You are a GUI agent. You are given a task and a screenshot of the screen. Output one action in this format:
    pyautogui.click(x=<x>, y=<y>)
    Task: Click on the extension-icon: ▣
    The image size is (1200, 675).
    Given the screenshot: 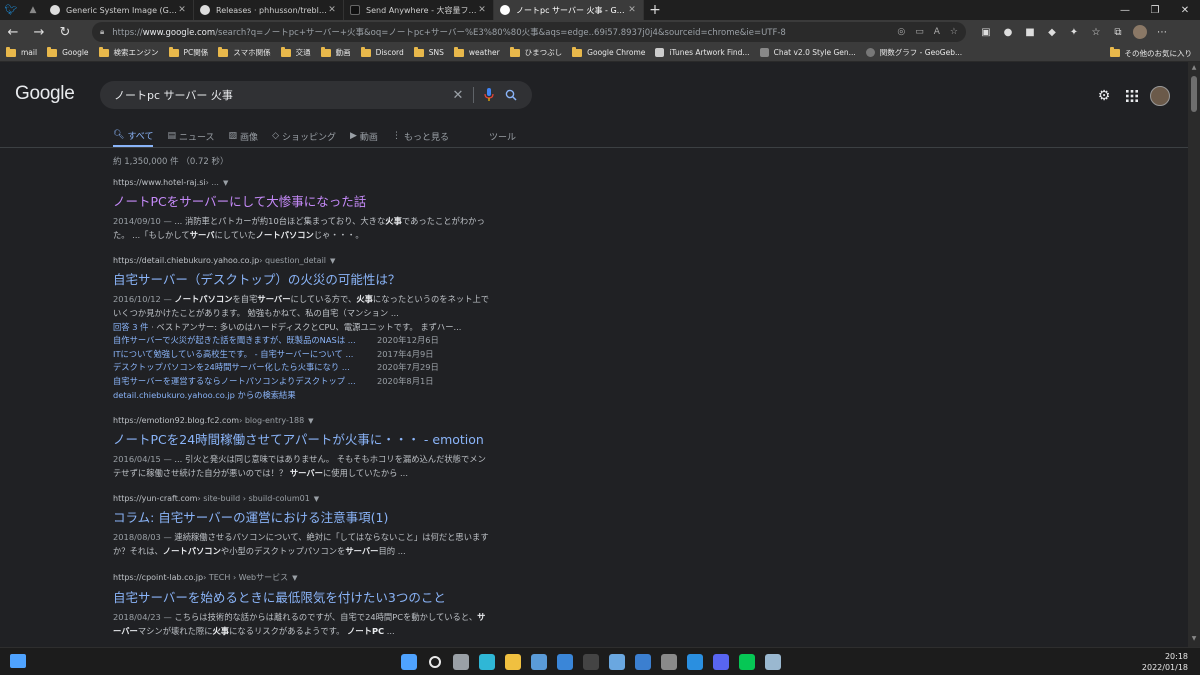 What is the action you would take?
    pyautogui.click(x=986, y=32)
    